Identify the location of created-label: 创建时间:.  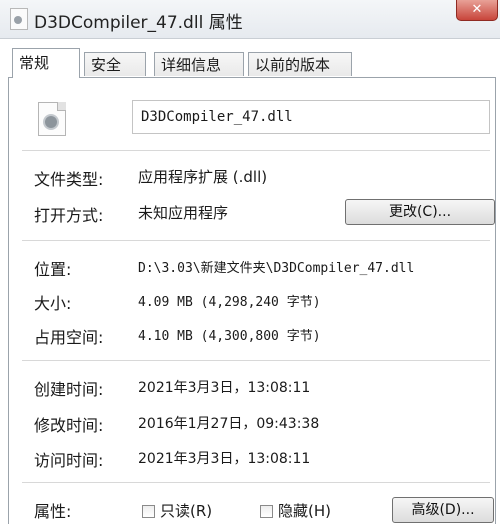
(69, 389).